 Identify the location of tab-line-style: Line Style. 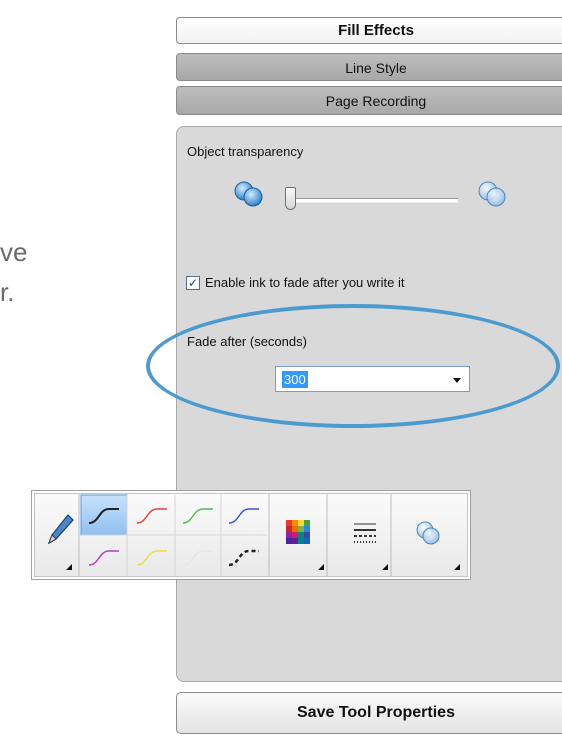
(369, 67).